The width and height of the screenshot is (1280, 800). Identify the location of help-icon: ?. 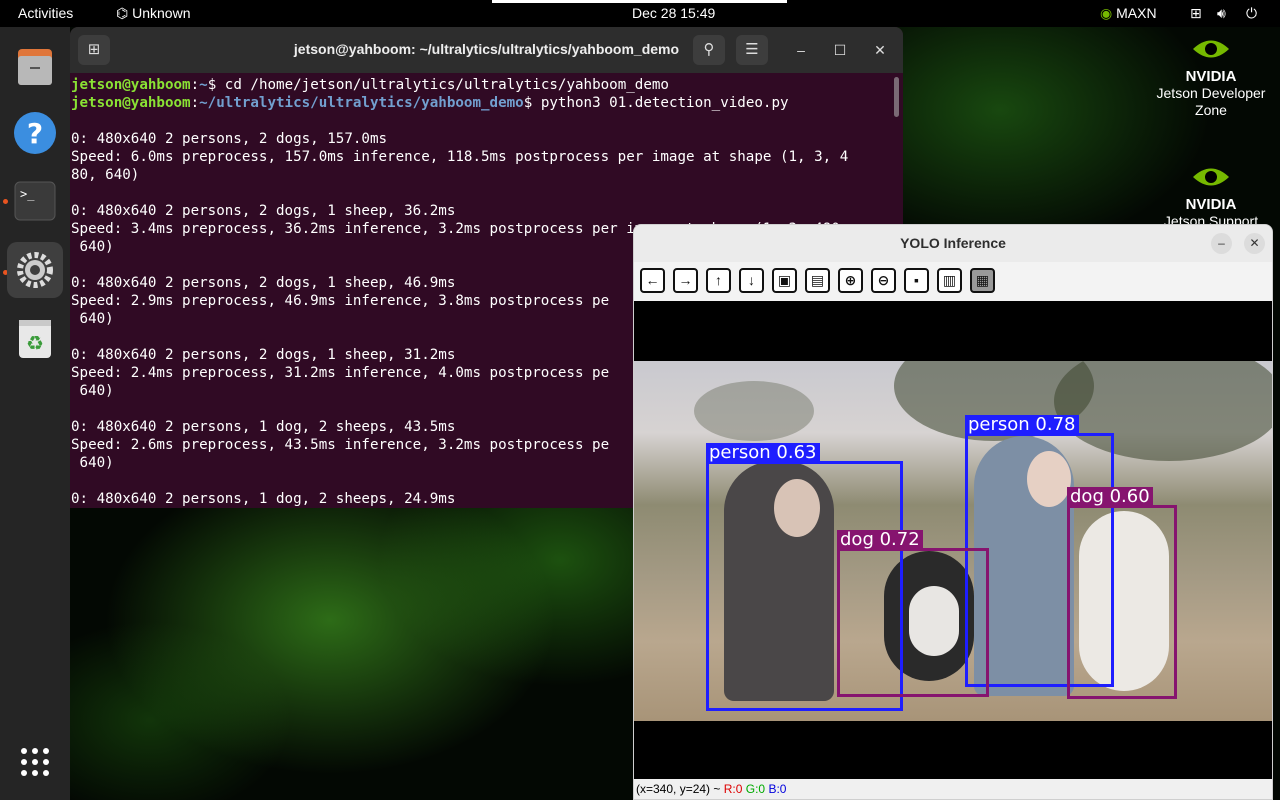
(35, 133).